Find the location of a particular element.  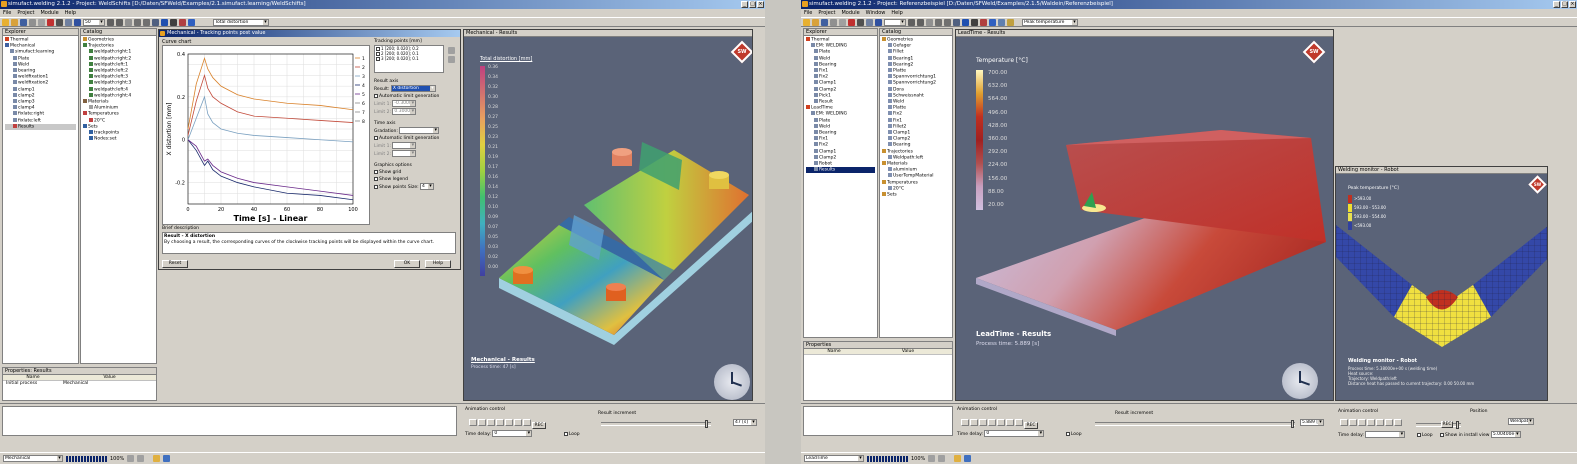

limit1-field: -0.3000 is located at coordinates (404, 103).